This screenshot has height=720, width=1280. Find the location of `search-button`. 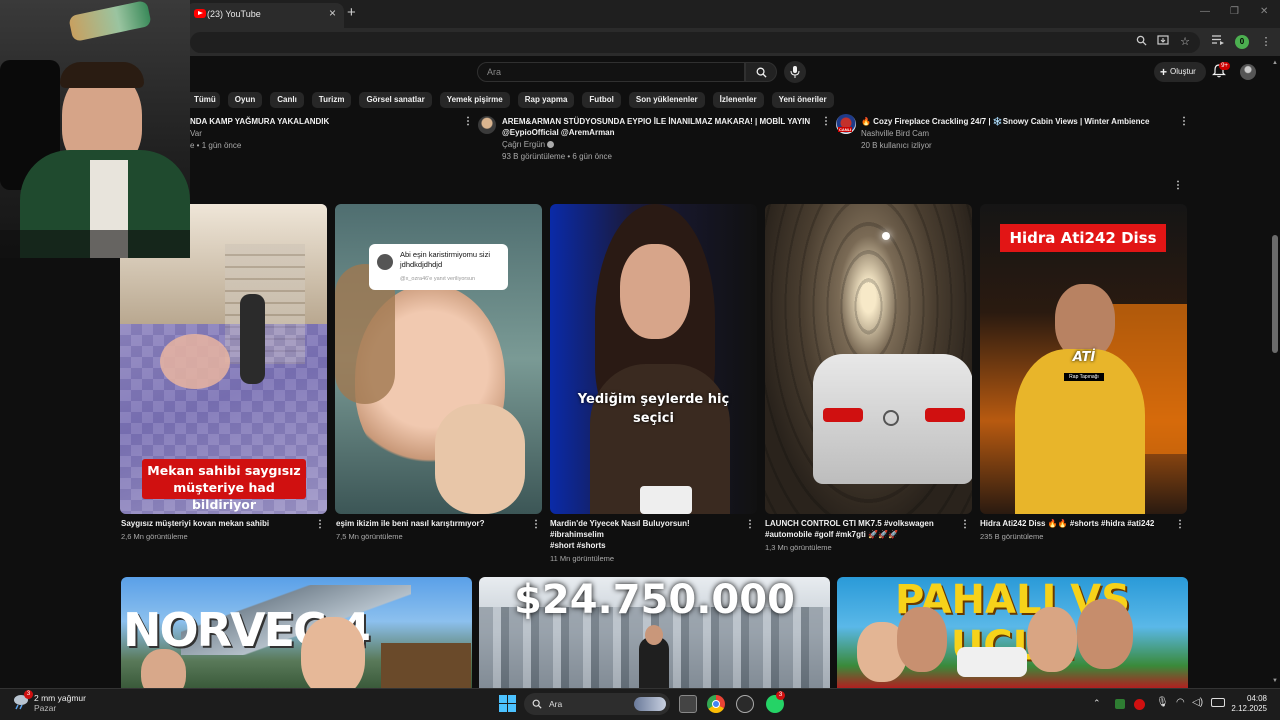

search-button is located at coordinates (761, 72).